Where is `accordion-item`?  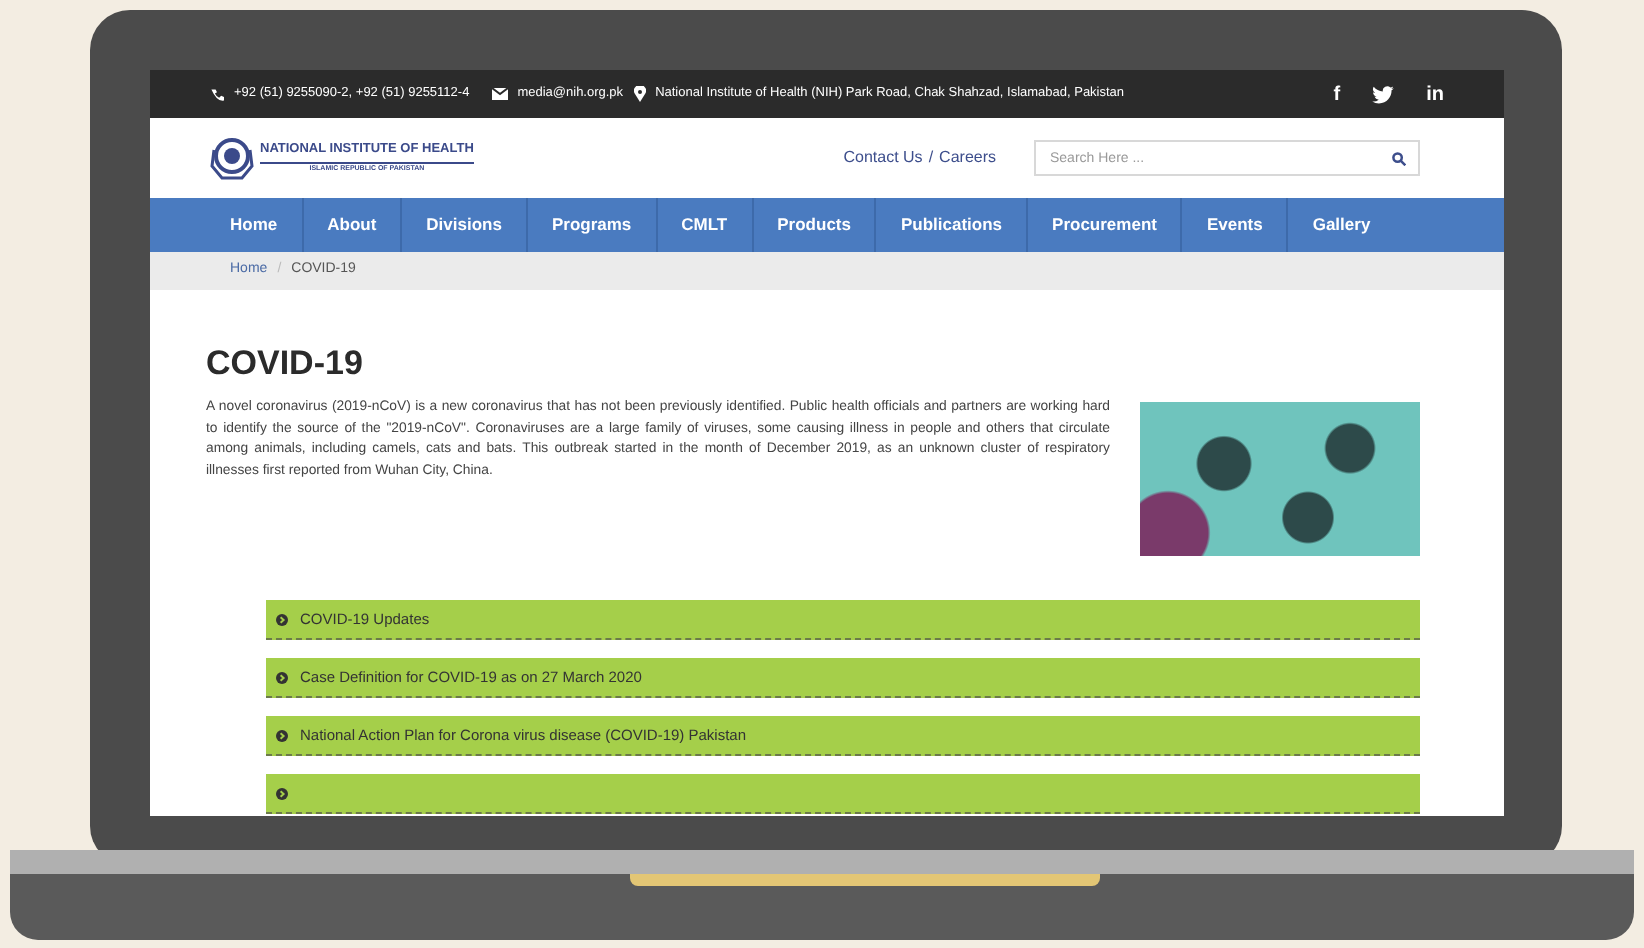
accordion-item is located at coordinates (843, 794).